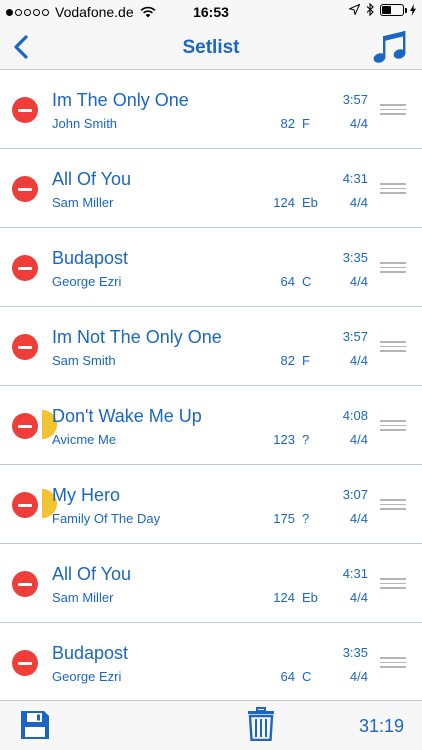 This screenshot has width=422, height=750. What do you see at coordinates (355, 494) in the screenshot?
I see `song-duration: 3:07` at bounding box center [355, 494].